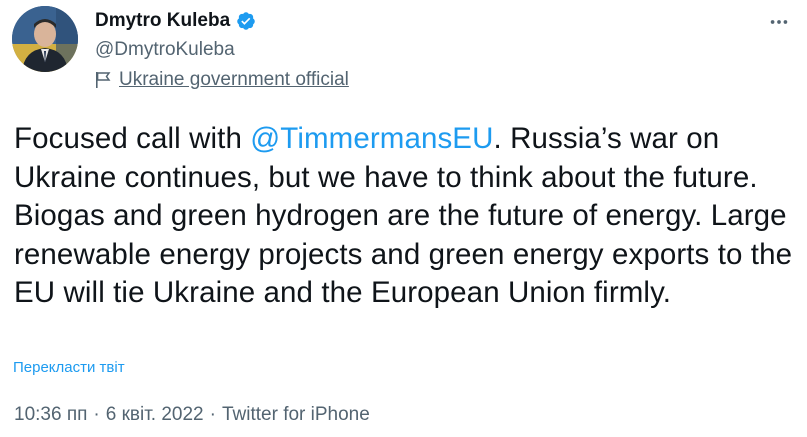 The image size is (807, 437). I want to click on tweet-source: Twitter for iPhone, so click(296, 415).